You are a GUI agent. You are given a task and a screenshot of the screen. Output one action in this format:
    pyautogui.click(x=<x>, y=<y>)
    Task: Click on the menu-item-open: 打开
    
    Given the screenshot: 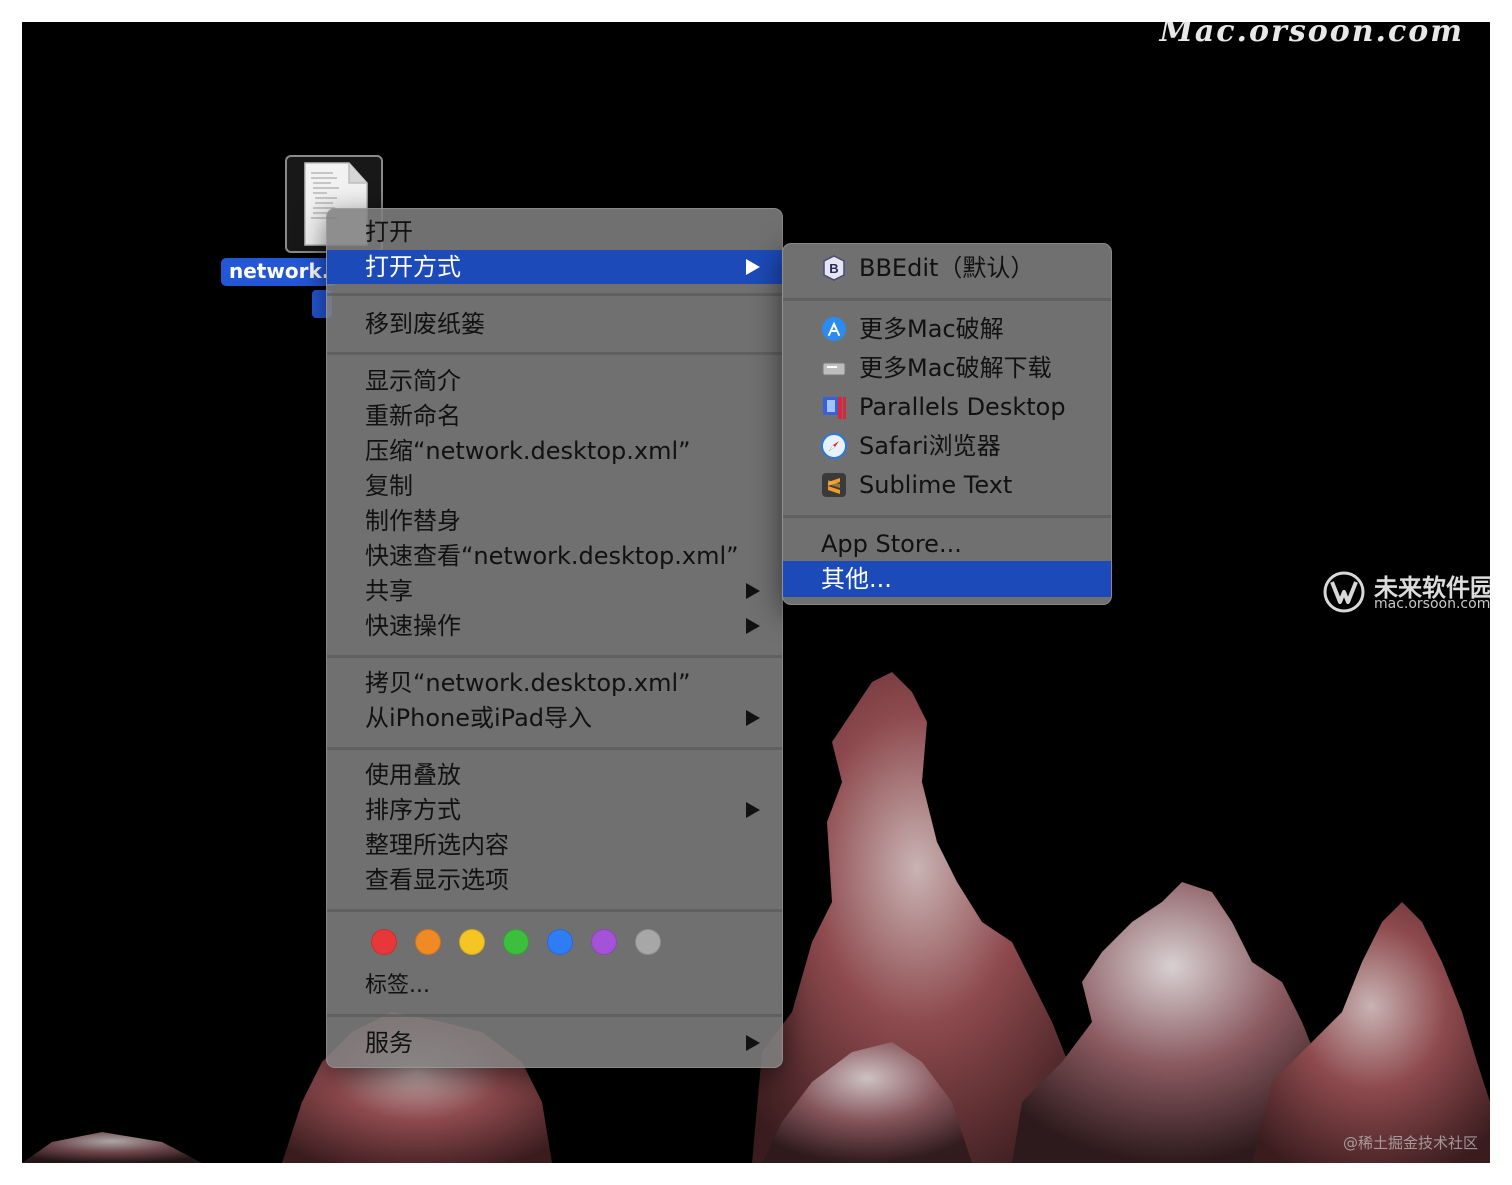 What is the action you would take?
    pyautogui.click(x=554, y=232)
    